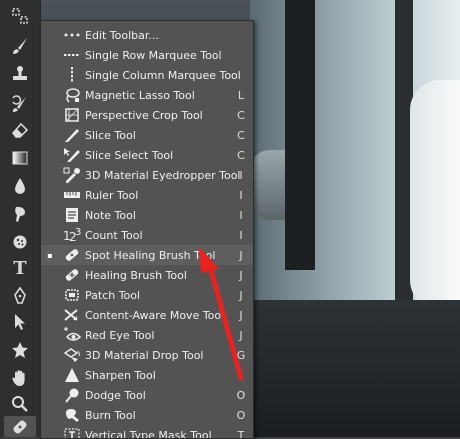  I want to click on tools-panel: T, so click(20, 218).